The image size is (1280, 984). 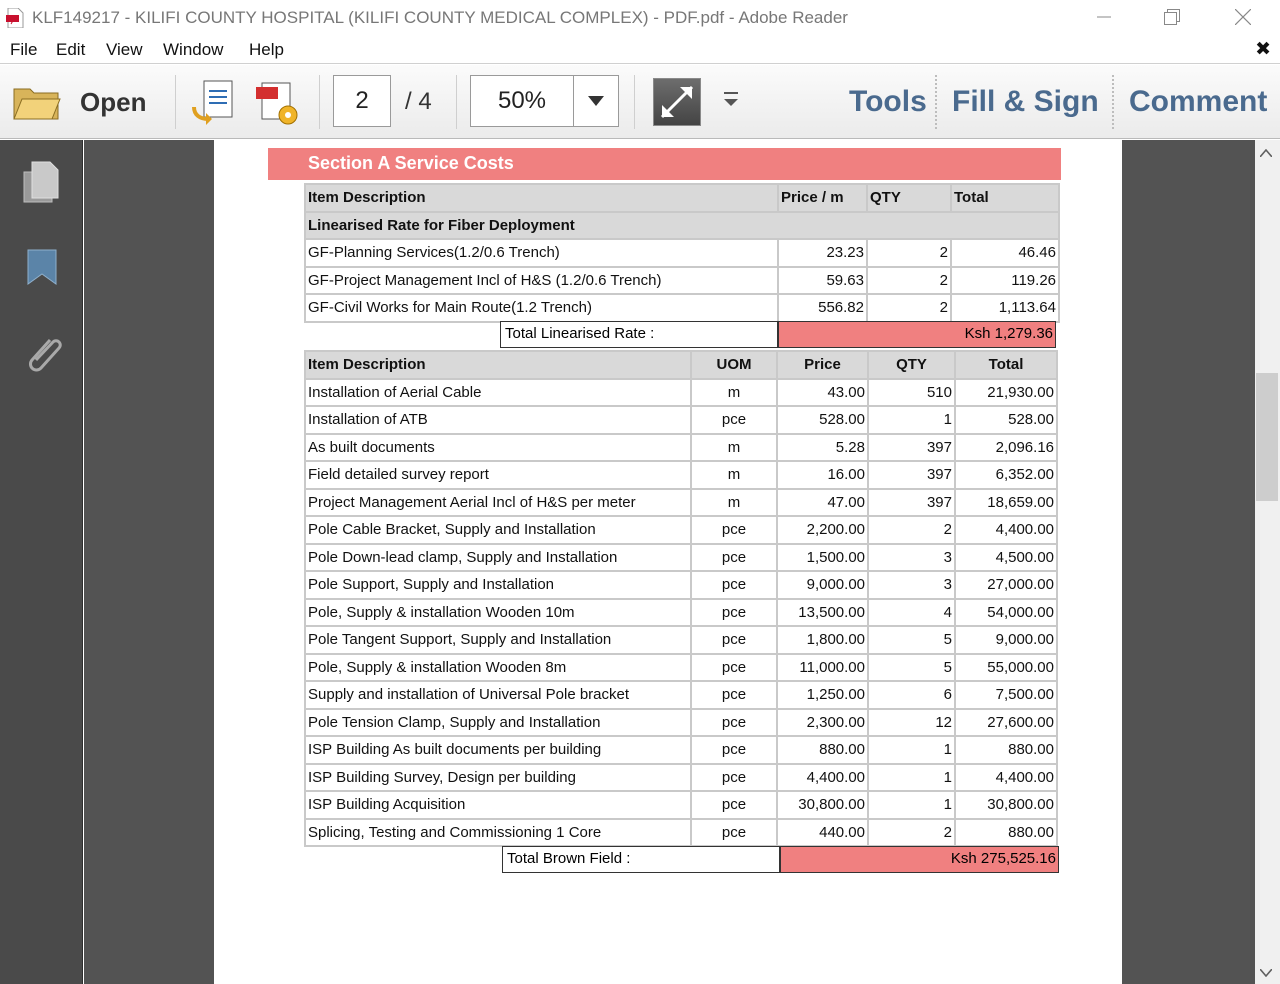 What do you see at coordinates (822, 420) in the screenshot?
I see `cell-price: 528.00` at bounding box center [822, 420].